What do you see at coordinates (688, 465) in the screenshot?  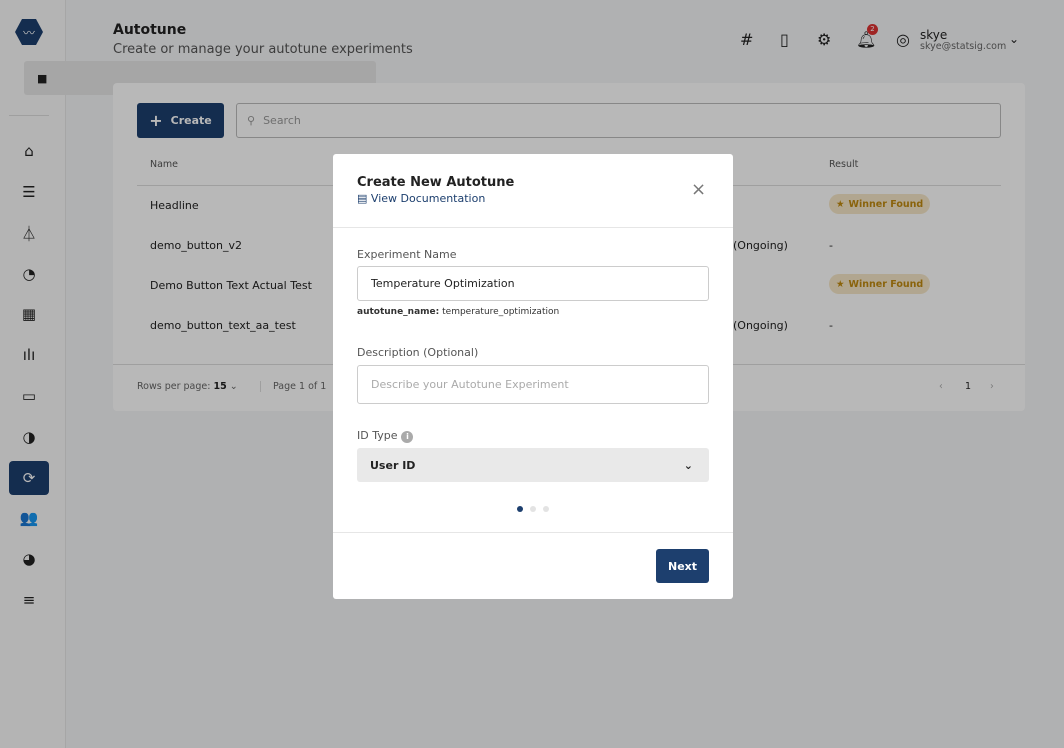 I see `chevron-down-icon: ⌄` at bounding box center [688, 465].